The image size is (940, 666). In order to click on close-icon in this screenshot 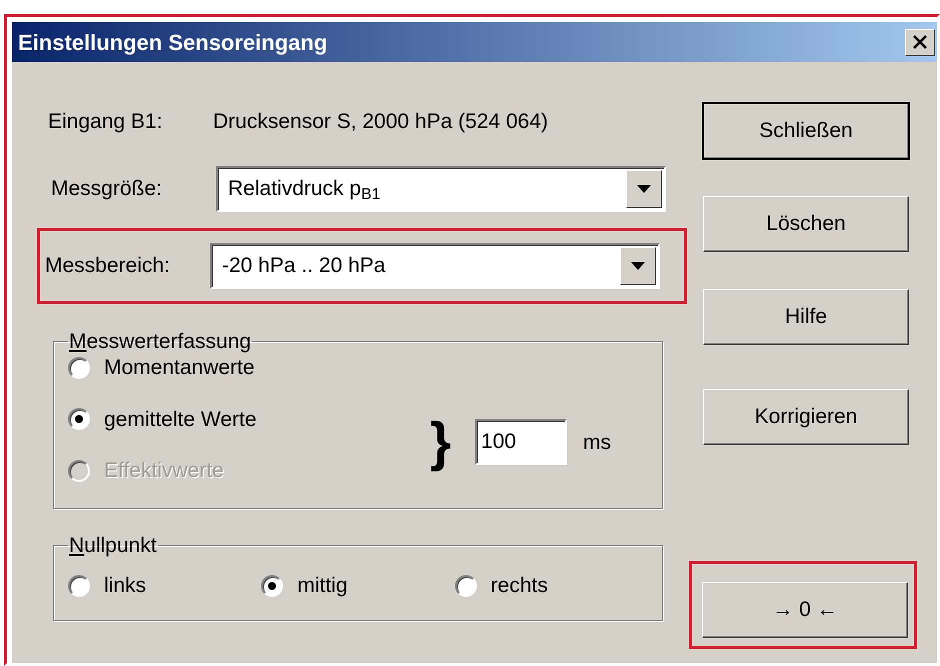, I will do `click(920, 42)`.